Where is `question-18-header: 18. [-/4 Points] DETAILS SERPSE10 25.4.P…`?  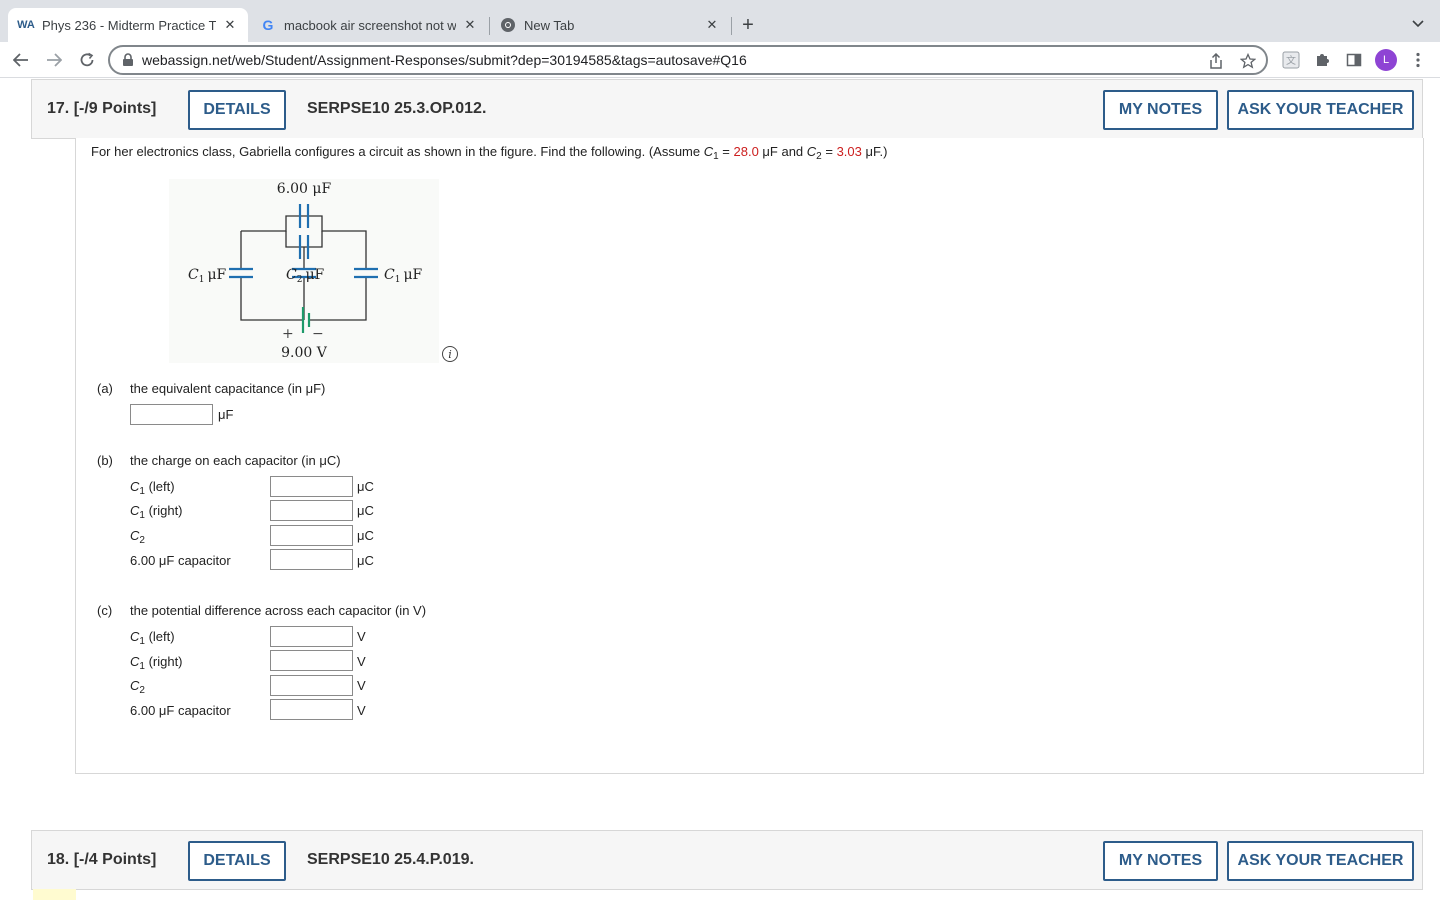
question-18-header: 18. [-/4 Points] DETAILS SERPSE10 25.4.P… is located at coordinates (727, 860).